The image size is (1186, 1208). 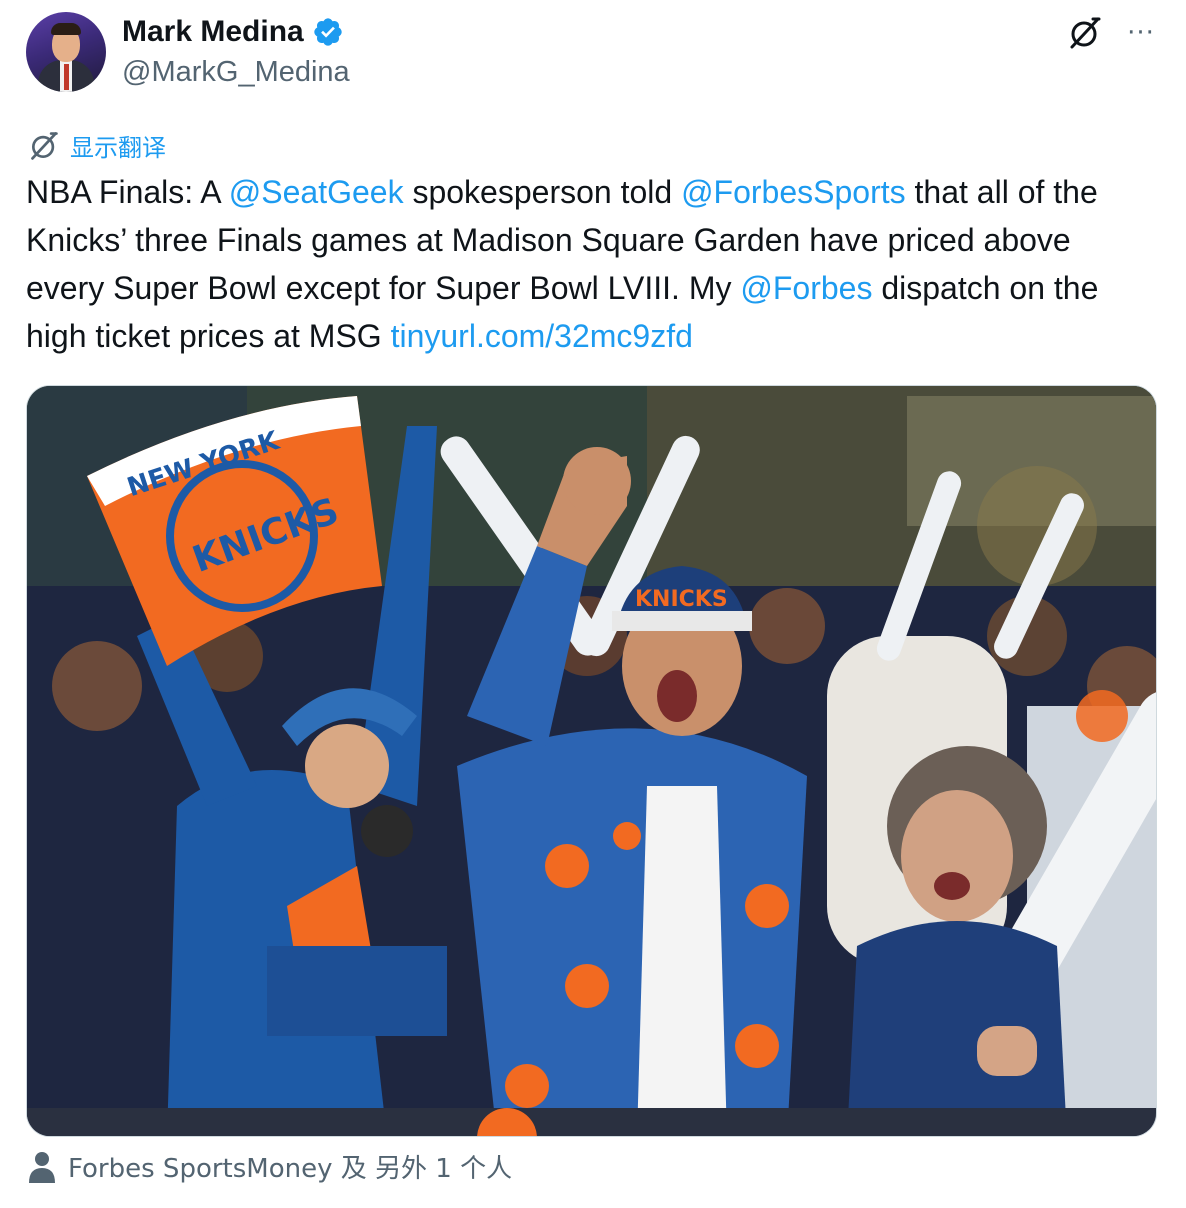 What do you see at coordinates (1141, 33) in the screenshot?
I see `more-options-icon: ···` at bounding box center [1141, 33].